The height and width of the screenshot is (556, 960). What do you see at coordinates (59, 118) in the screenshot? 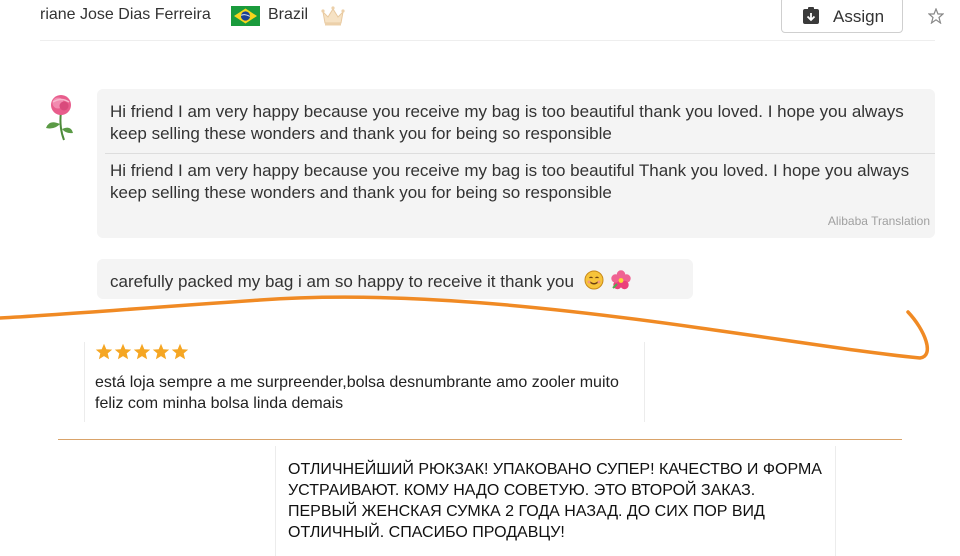
I see `rose-icon` at bounding box center [59, 118].